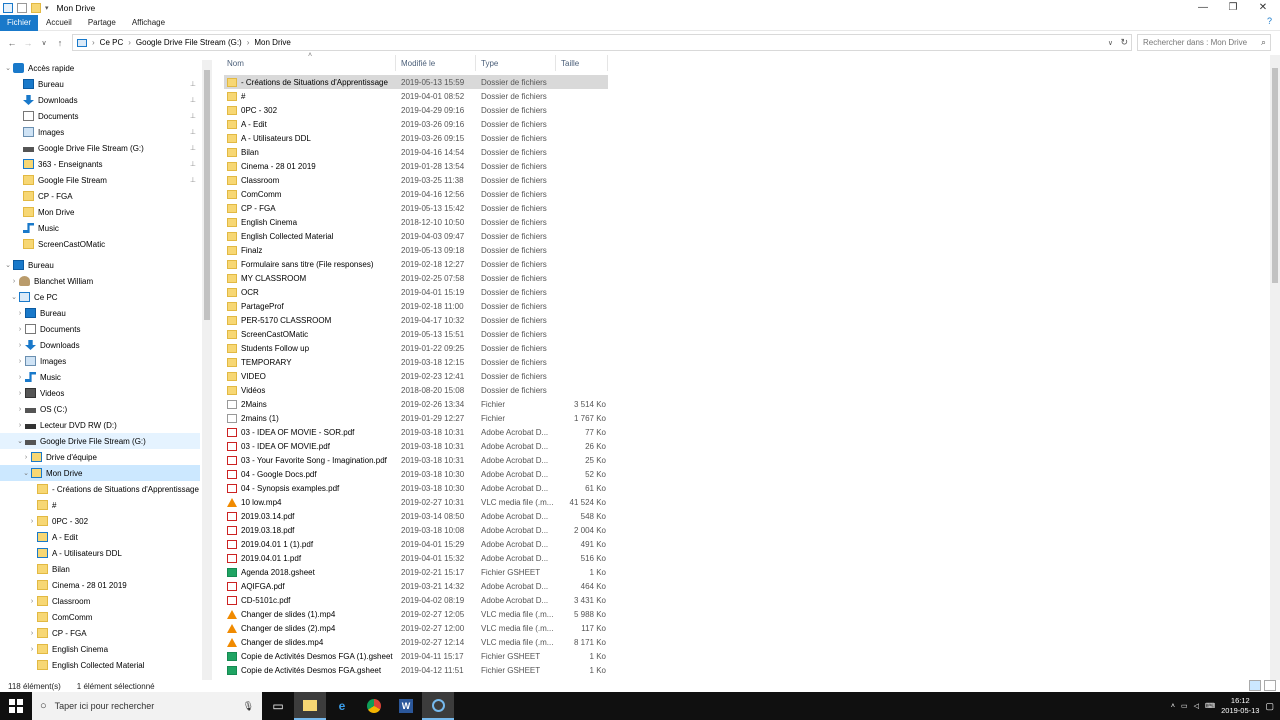 This screenshot has height=720, width=1280. I want to click on nav-item: ⌄ Mon Drive, so click(100, 473).